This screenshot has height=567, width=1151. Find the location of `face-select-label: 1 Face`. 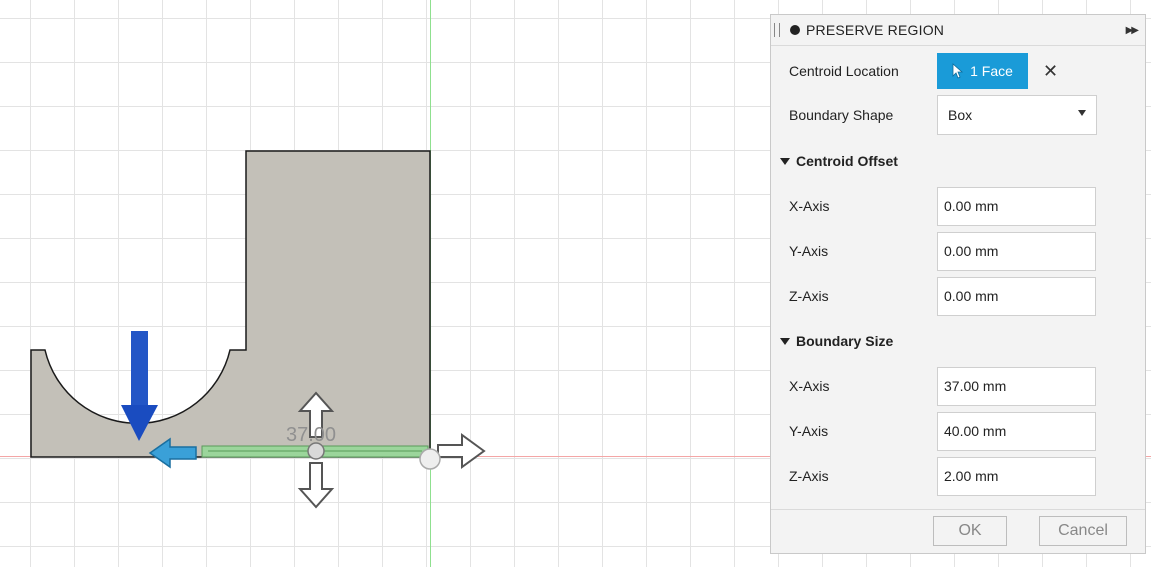

face-select-label: 1 Face is located at coordinates (991, 71).